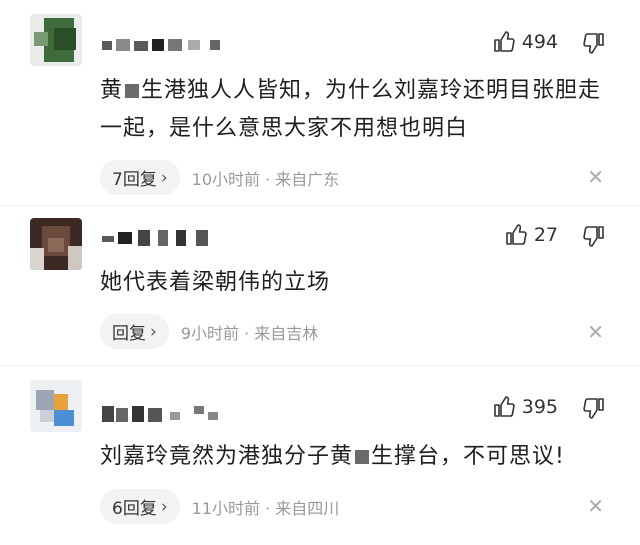 This screenshot has height=545, width=640. I want to click on timestamp-location: 10小时前 · 来自广东, so click(265, 179).